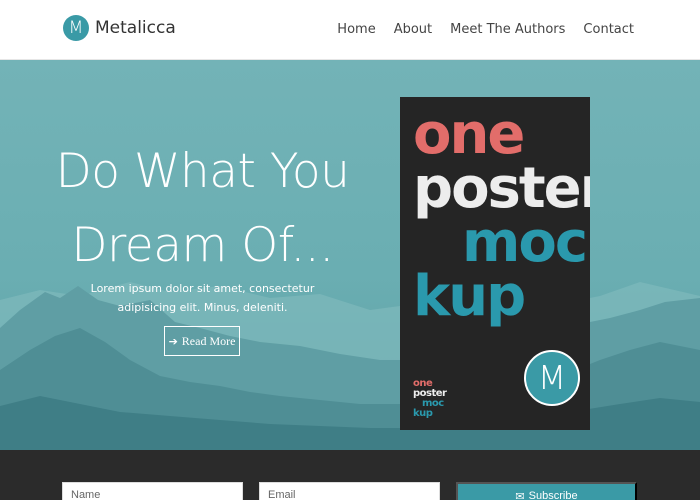  Describe the element at coordinates (356, 29) in the screenshot. I see `nav-home: Home` at that location.